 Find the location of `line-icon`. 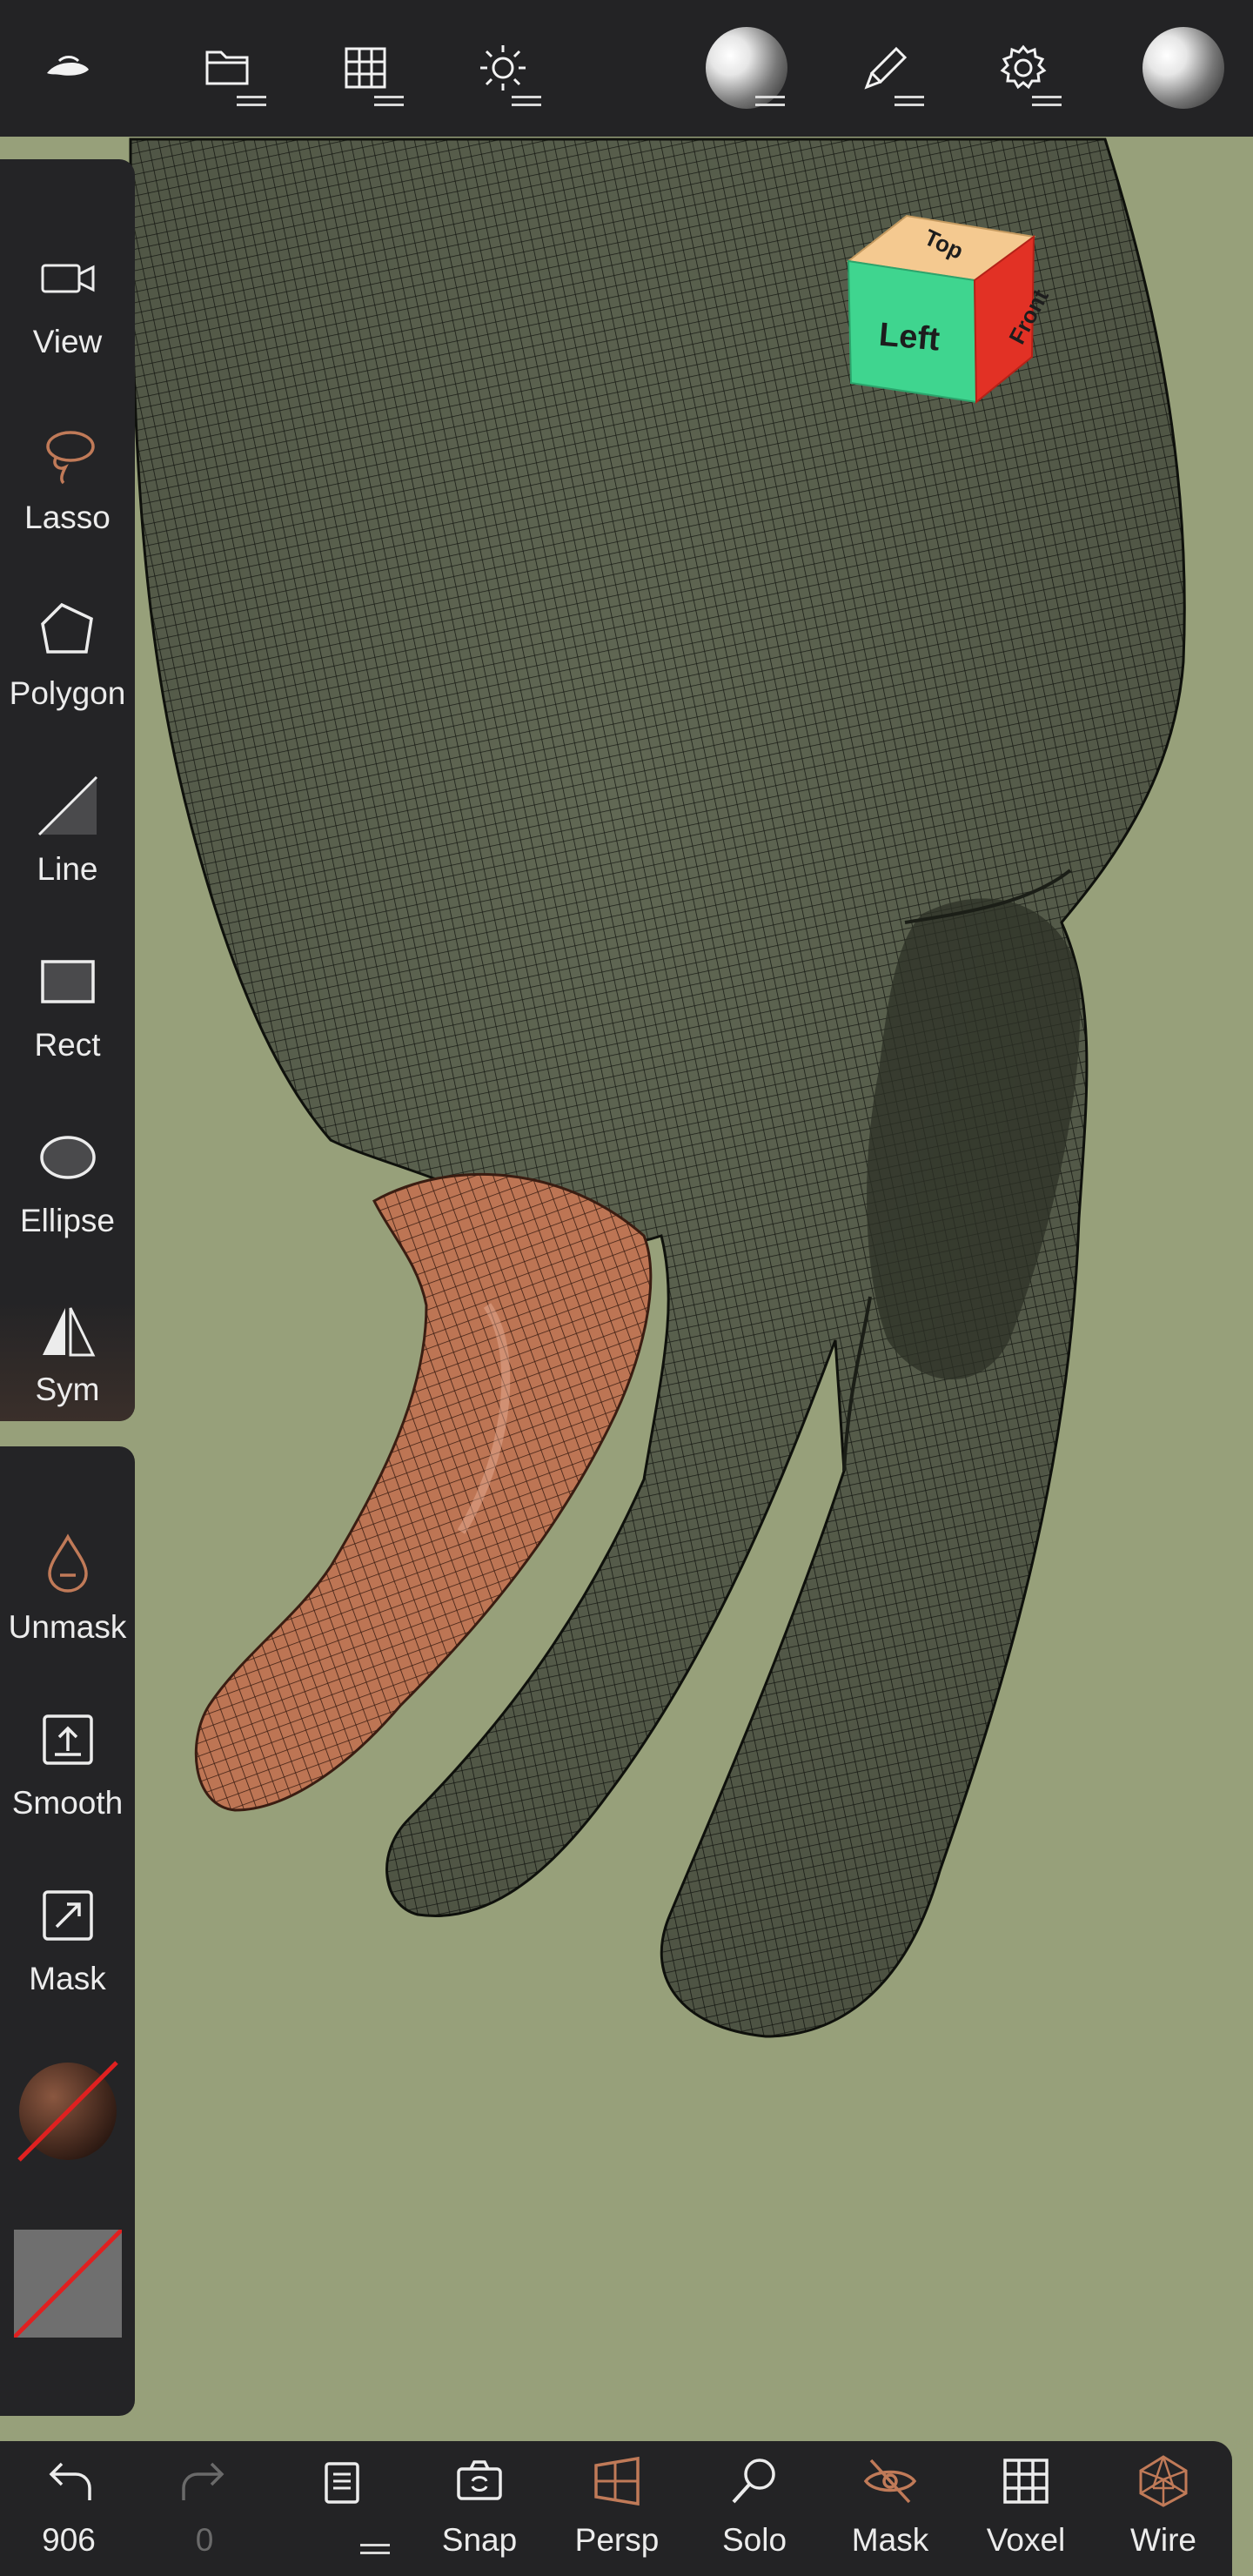

line-icon is located at coordinates (67, 806).